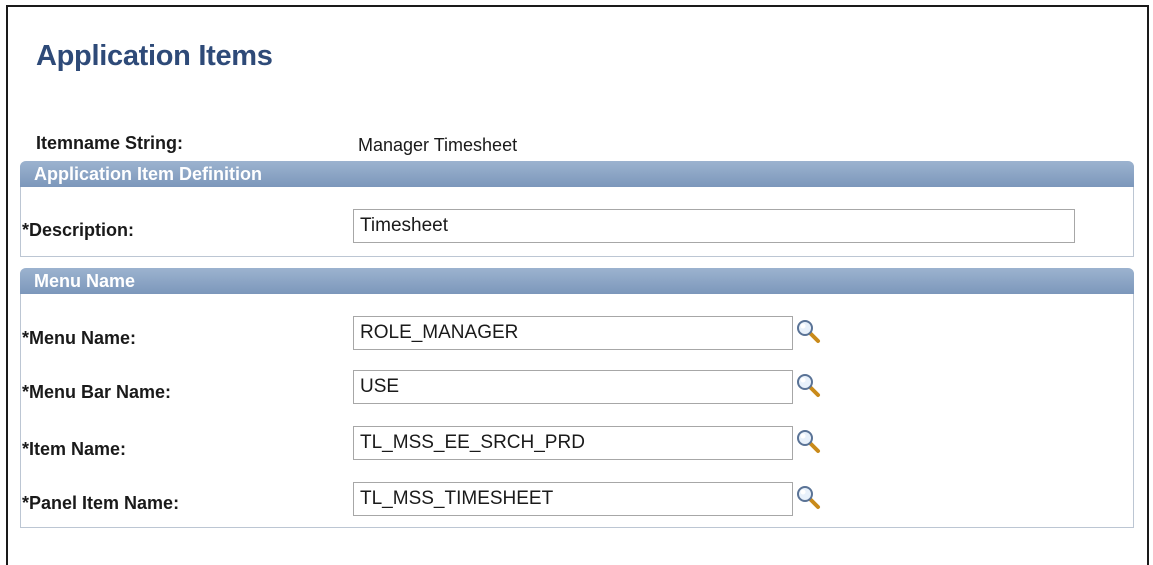 This screenshot has height=565, width=1153. What do you see at coordinates (101, 503) in the screenshot?
I see `panel-item-name-label: *Panel Item Name:` at bounding box center [101, 503].